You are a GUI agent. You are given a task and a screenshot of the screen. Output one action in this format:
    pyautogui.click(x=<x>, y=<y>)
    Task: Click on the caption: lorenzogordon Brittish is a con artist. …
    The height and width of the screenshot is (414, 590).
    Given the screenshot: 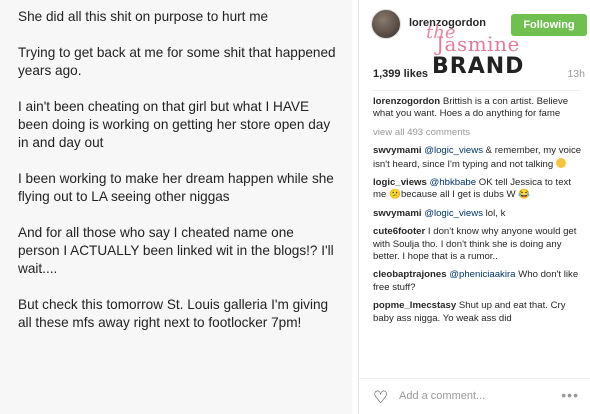 What is the action you would take?
    pyautogui.click(x=479, y=108)
    